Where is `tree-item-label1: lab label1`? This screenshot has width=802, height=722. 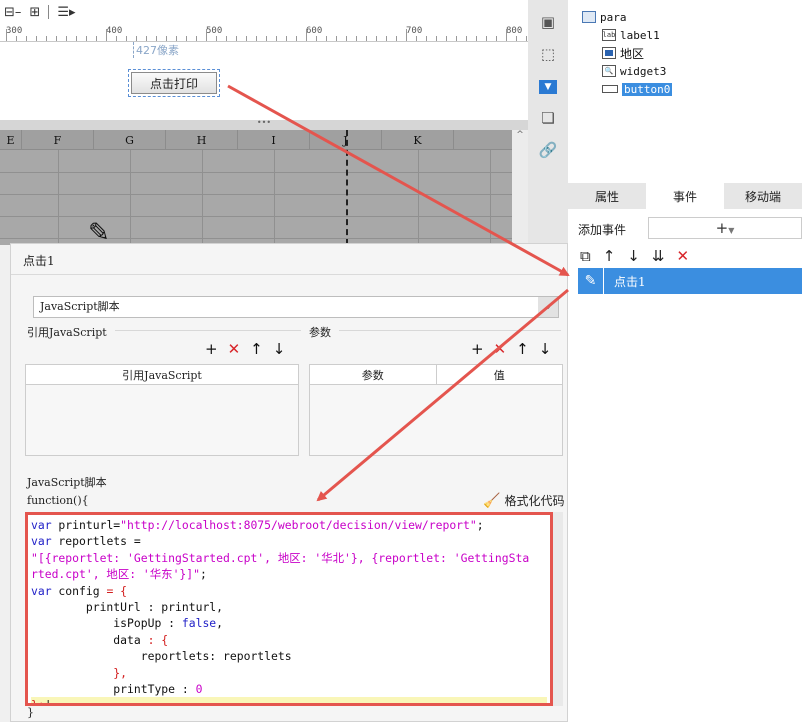
tree-item-label1: lab label1 is located at coordinates (631, 35).